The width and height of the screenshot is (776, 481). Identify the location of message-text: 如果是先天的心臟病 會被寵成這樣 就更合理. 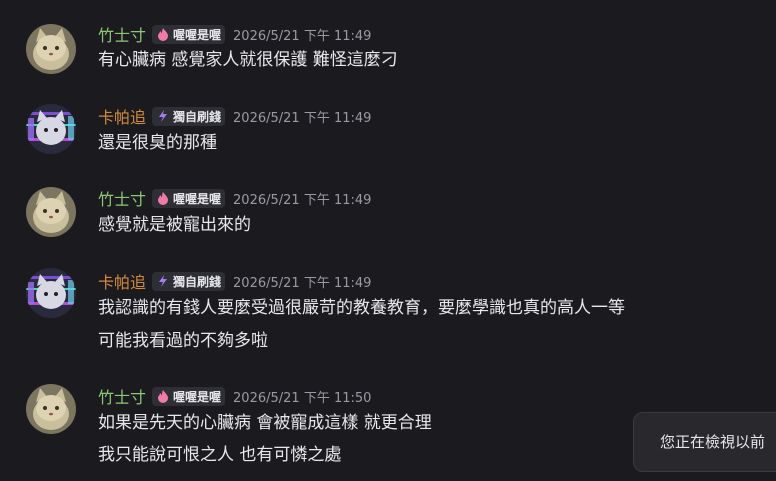
(265, 423).